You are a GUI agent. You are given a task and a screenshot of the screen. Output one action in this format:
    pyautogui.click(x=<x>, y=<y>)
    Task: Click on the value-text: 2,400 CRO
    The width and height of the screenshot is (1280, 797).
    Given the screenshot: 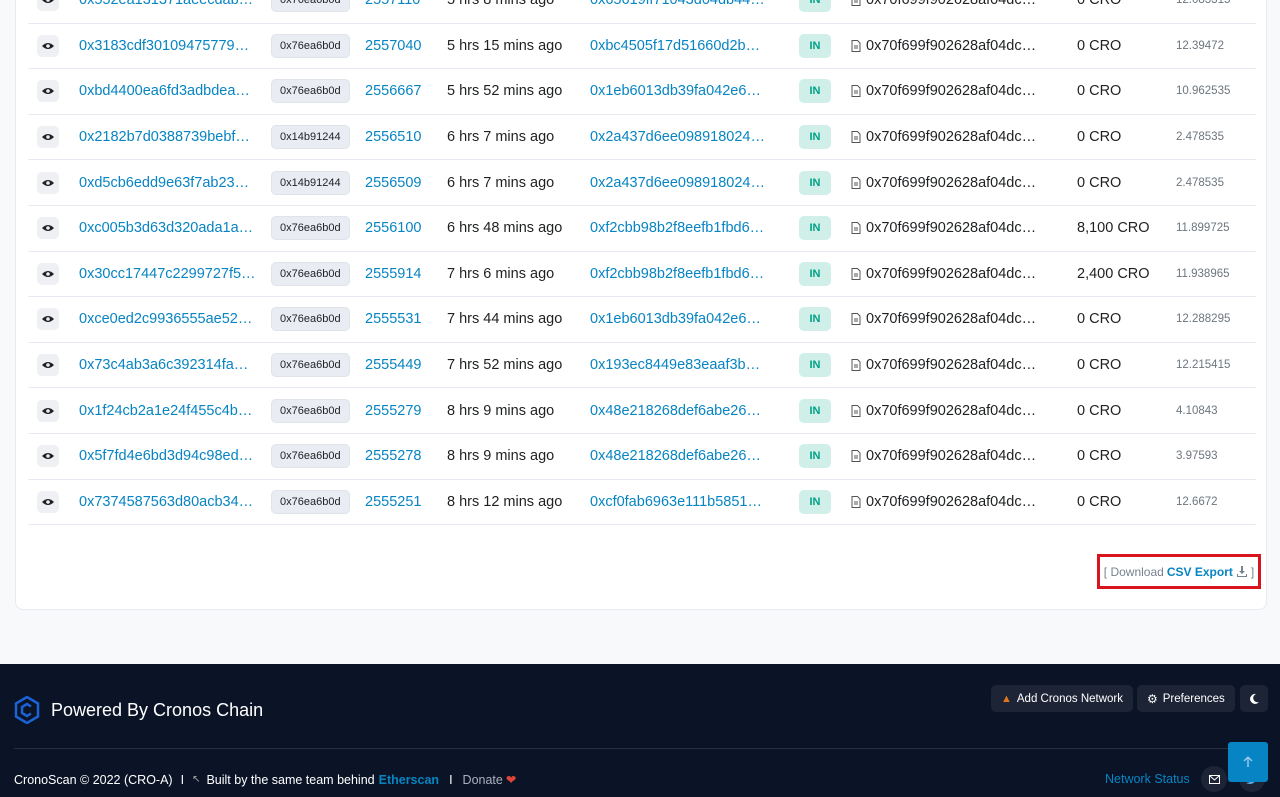 What is the action you would take?
    pyautogui.click(x=1113, y=273)
    